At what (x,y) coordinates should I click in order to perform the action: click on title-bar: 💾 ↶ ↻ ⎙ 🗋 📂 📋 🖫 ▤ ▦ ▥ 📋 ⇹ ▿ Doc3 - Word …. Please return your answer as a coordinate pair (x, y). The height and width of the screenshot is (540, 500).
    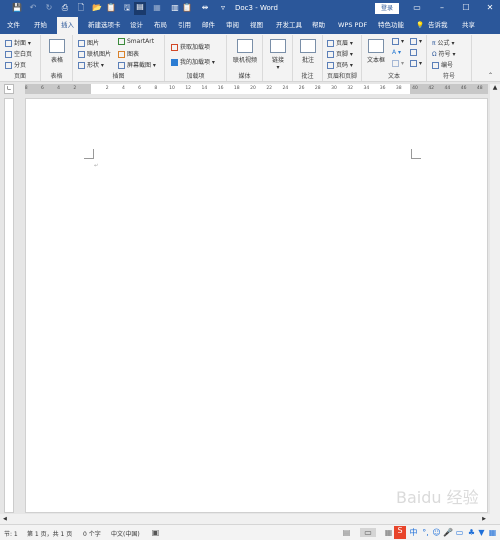
    Looking at the image, I should click on (250, 8).